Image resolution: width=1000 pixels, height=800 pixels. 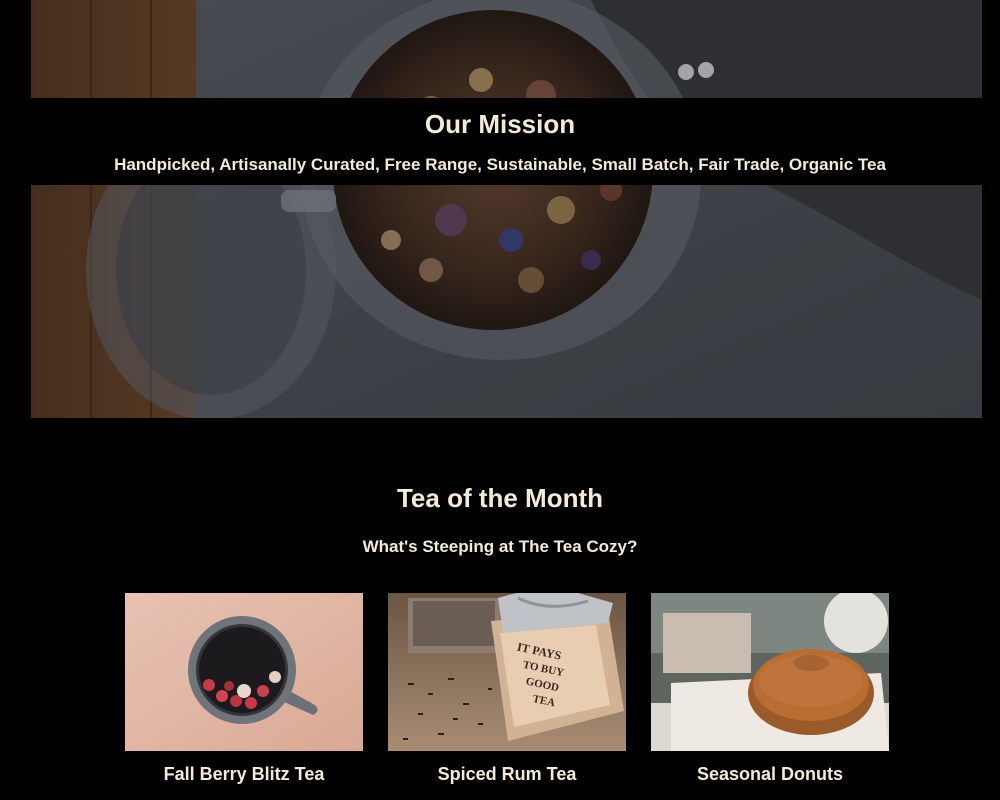 I want to click on tea-card-spiced-rum: IT PAYS TO BUY GOOD TEA Spiced Rum Tea, so click(x=507, y=689).